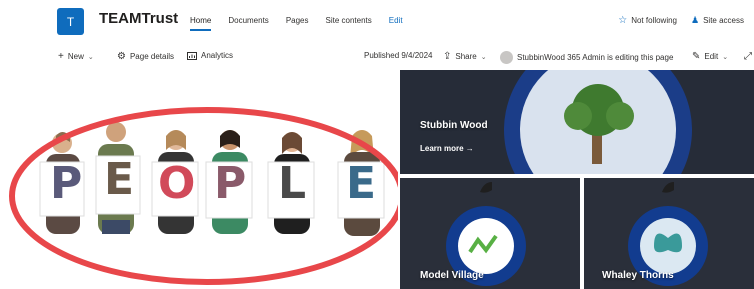 This screenshot has width=754, height=289. I want to click on tile-title: Whaley Thorns, so click(638, 275).